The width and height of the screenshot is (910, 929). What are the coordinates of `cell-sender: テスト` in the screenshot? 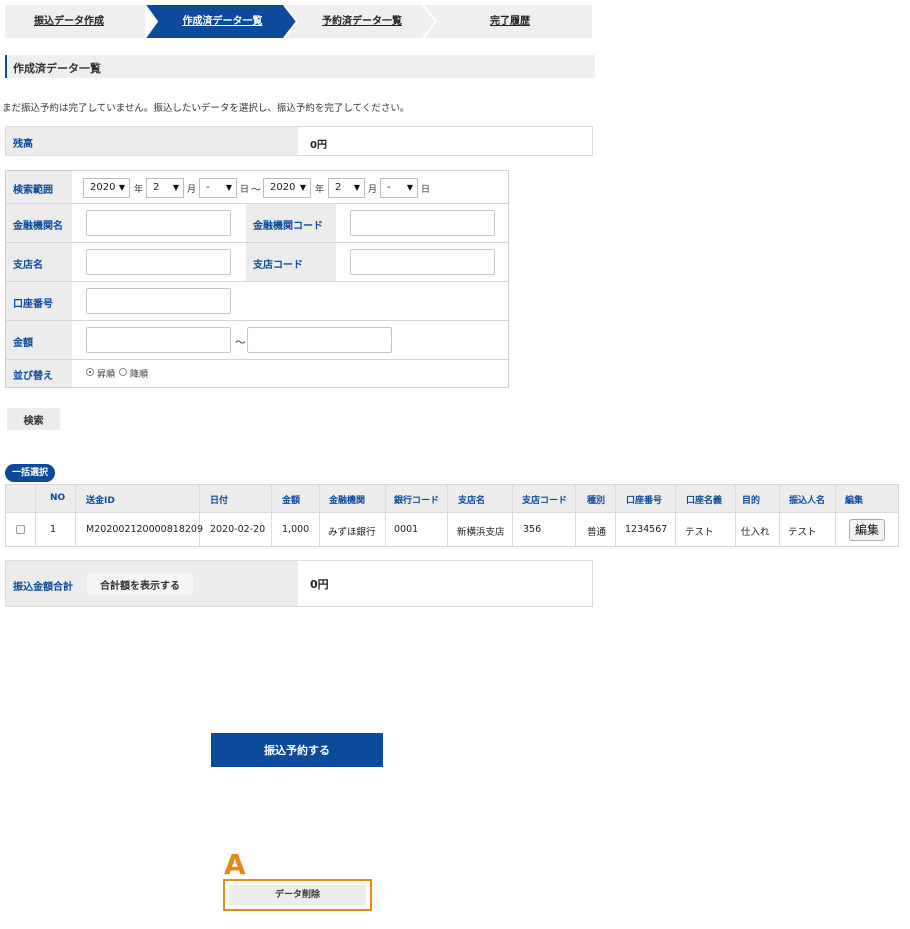 It's located at (802, 532).